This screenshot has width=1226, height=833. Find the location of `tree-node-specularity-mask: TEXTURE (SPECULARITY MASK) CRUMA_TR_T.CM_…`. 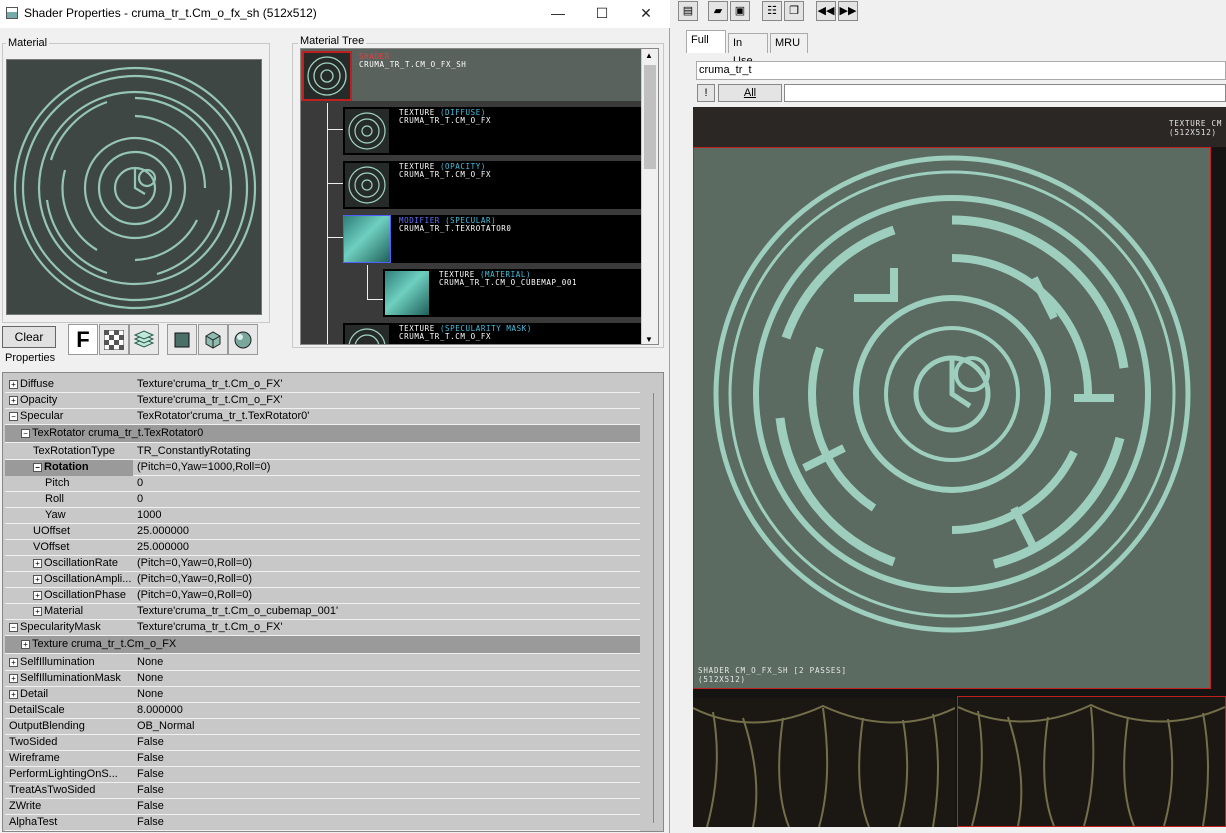

tree-node-specularity-mask: TEXTURE (SPECULARITY MASK) CRUMA_TR_T.CM_… is located at coordinates (493, 333).